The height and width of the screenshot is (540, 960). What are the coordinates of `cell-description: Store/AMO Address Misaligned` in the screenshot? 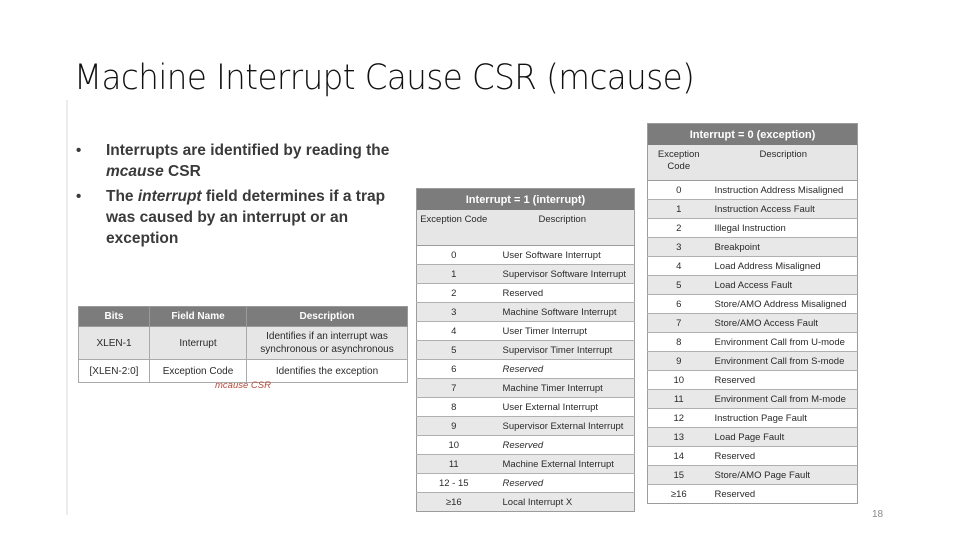 It's located at (783, 304).